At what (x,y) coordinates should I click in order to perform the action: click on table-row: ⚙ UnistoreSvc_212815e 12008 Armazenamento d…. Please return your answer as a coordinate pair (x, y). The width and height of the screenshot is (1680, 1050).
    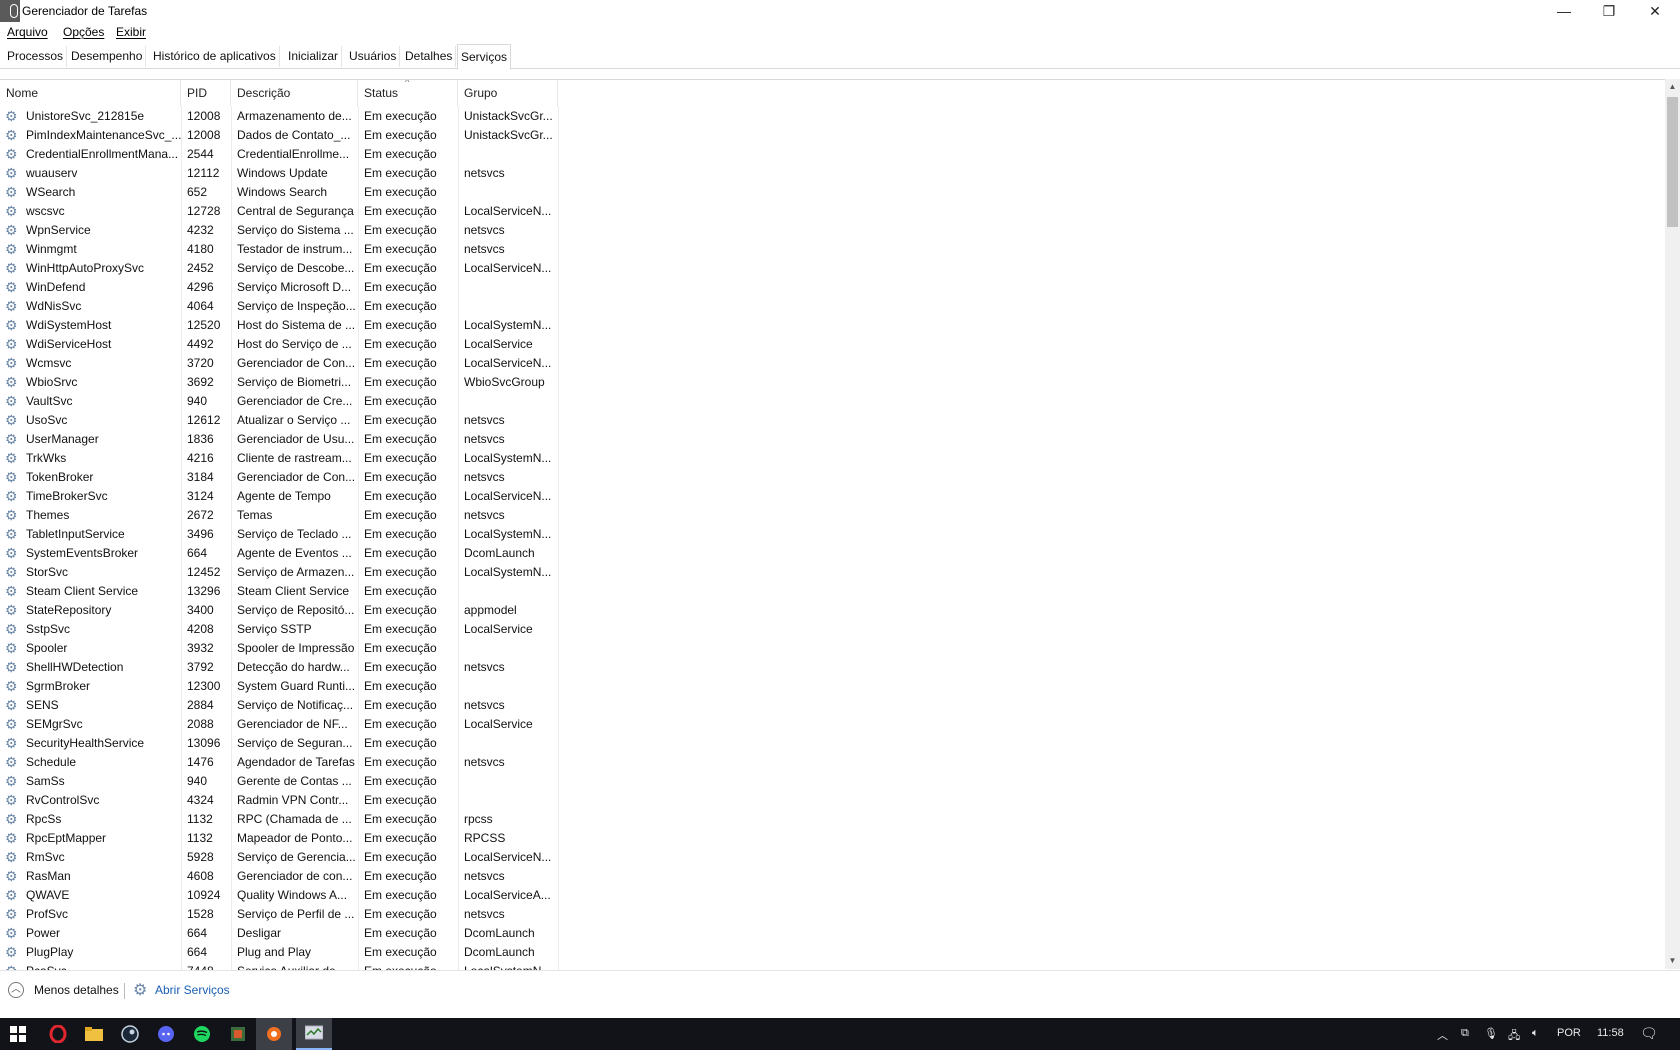
    Looking at the image, I should click on (832, 116).